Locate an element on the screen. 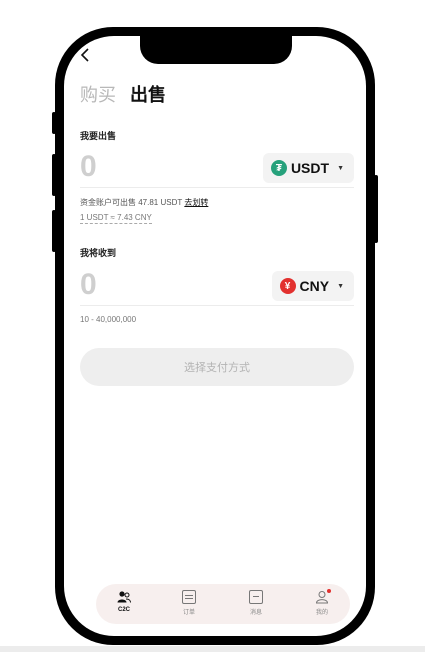  nav-item-messages: 消息 is located at coordinates (256, 603).